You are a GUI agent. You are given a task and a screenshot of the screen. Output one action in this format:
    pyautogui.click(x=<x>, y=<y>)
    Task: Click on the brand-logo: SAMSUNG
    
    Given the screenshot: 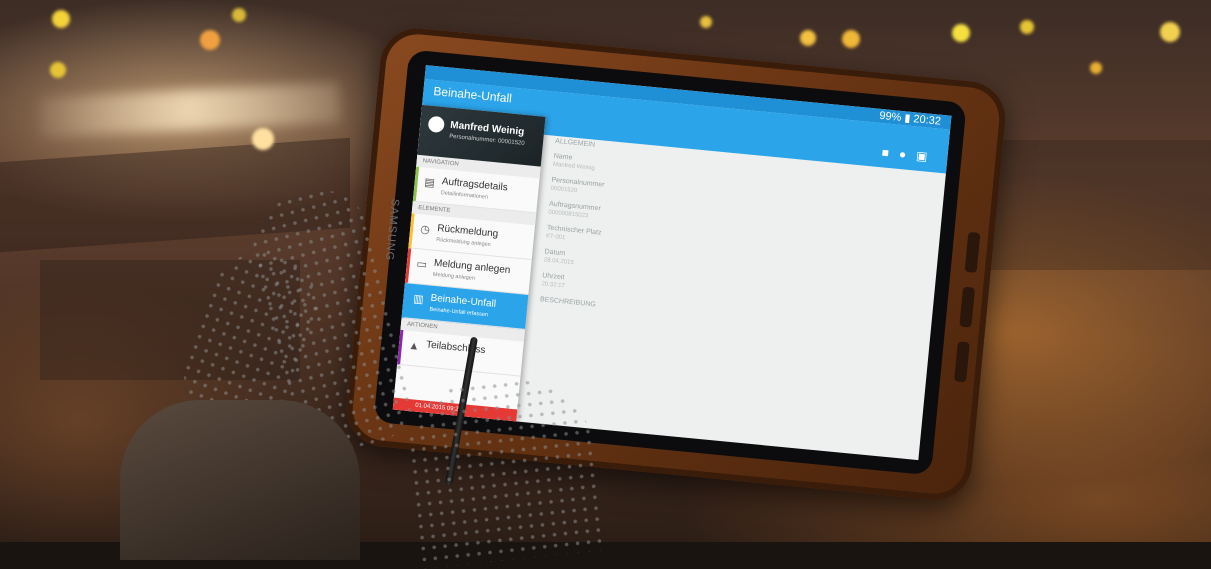 What is the action you would take?
    pyautogui.click(x=391, y=230)
    